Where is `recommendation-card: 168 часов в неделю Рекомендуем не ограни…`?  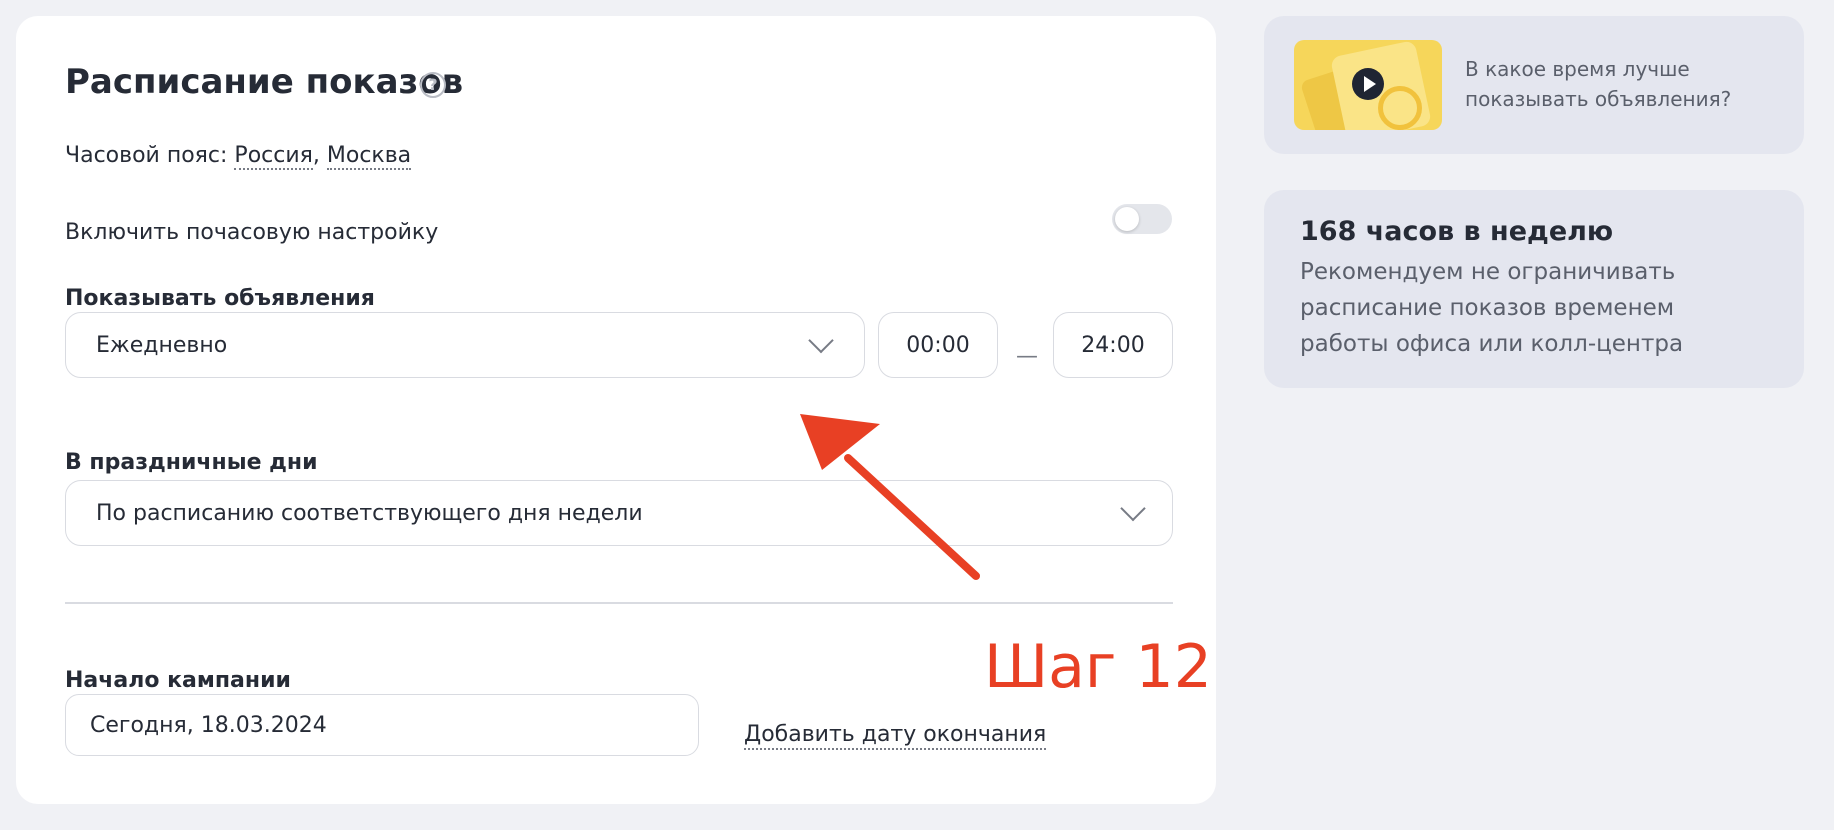 recommendation-card: 168 часов в неделю Рекомендуем не ограни… is located at coordinates (1534, 289).